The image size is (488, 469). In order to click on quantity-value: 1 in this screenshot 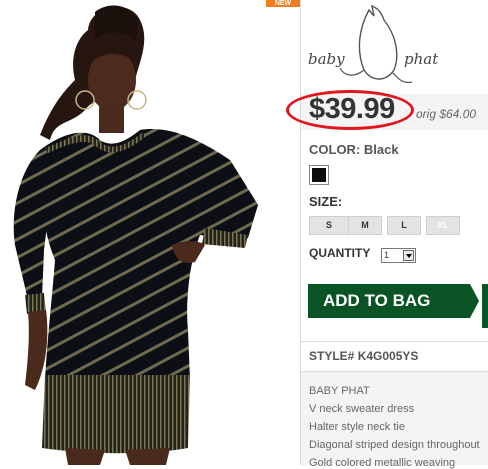, I will do `click(387, 255)`.